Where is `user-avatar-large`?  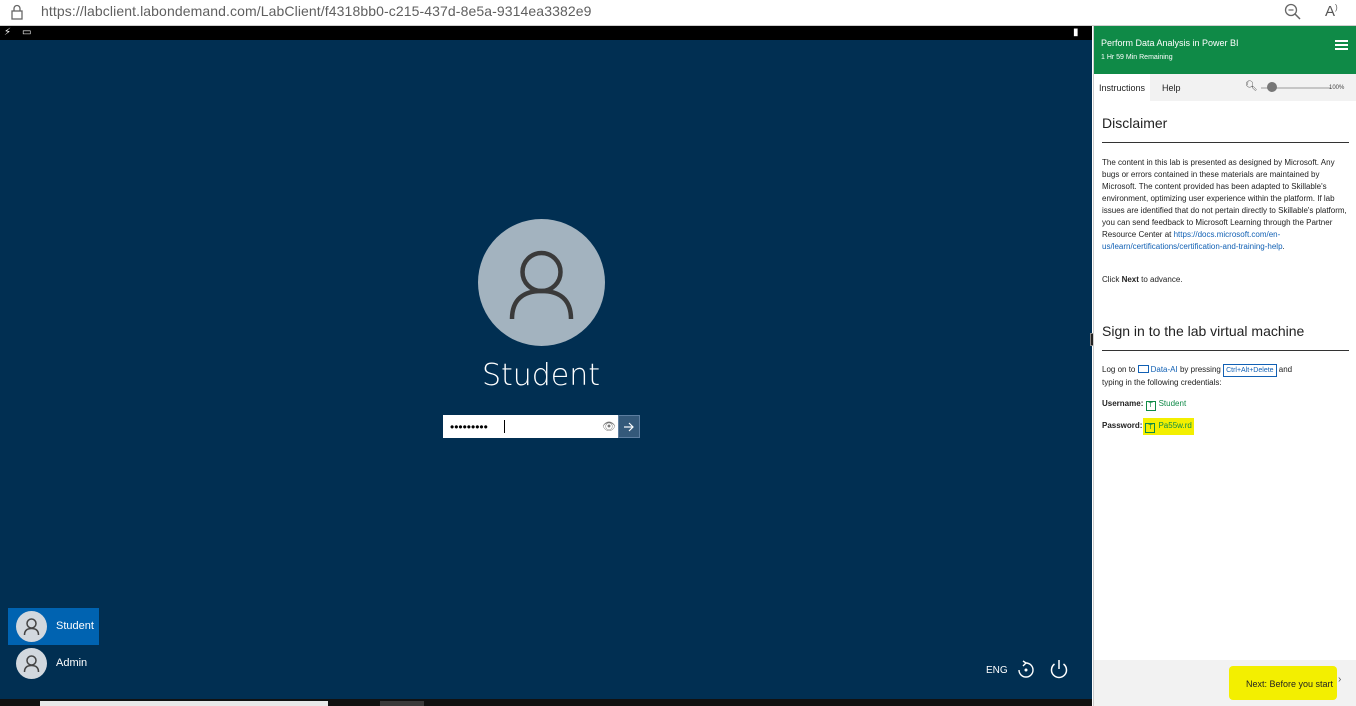 user-avatar-large is located at coordinates (541, 282).